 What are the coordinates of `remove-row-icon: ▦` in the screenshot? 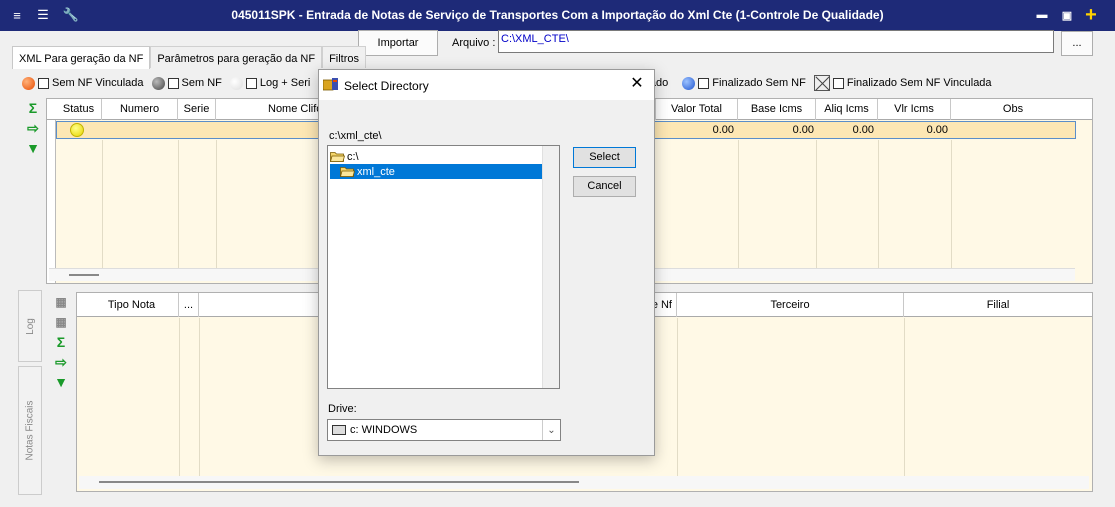 It's located at (61, 322).